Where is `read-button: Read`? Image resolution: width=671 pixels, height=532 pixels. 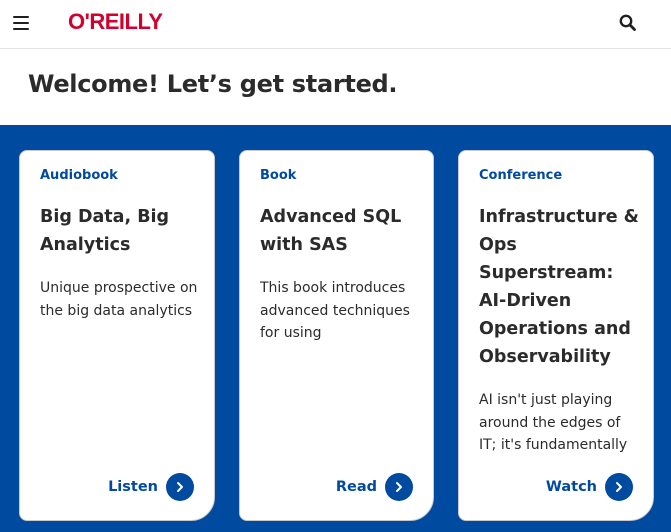 read-button: Read is located at coordinates (374, 487).